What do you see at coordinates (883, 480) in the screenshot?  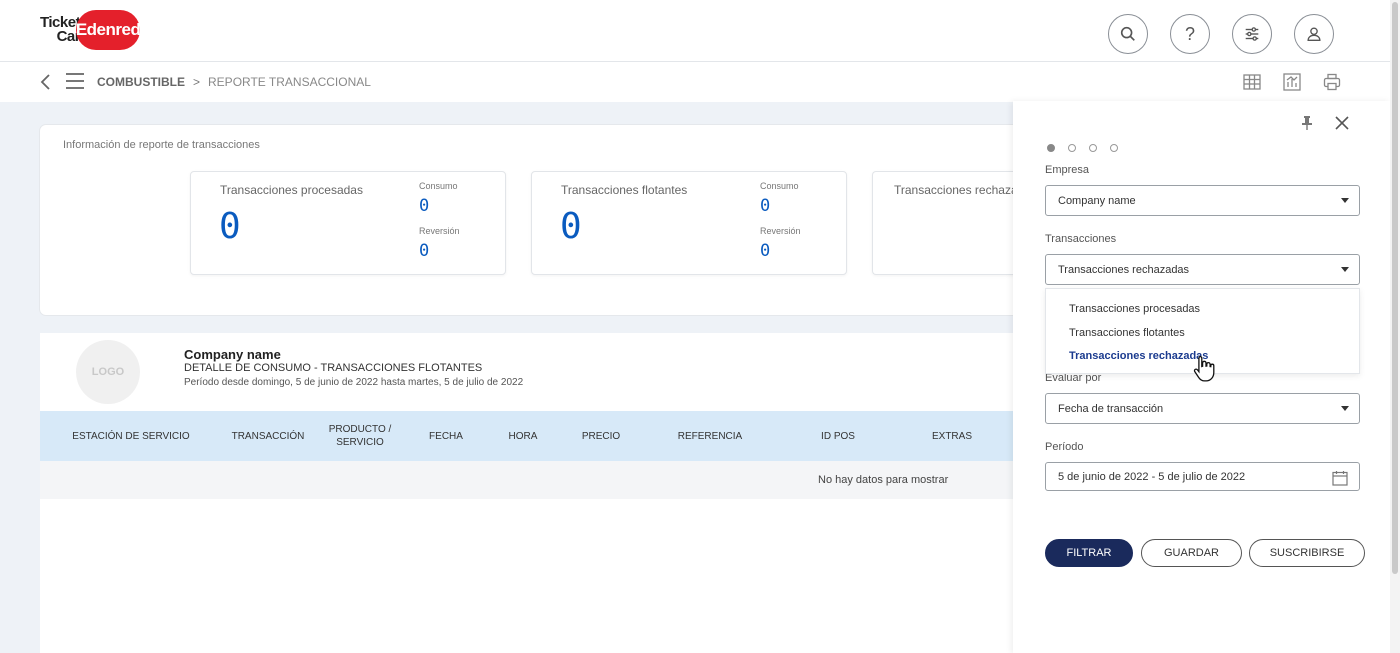 I see `no-data-message: No hay datos para mostrar` at bounding box center [883, 480].